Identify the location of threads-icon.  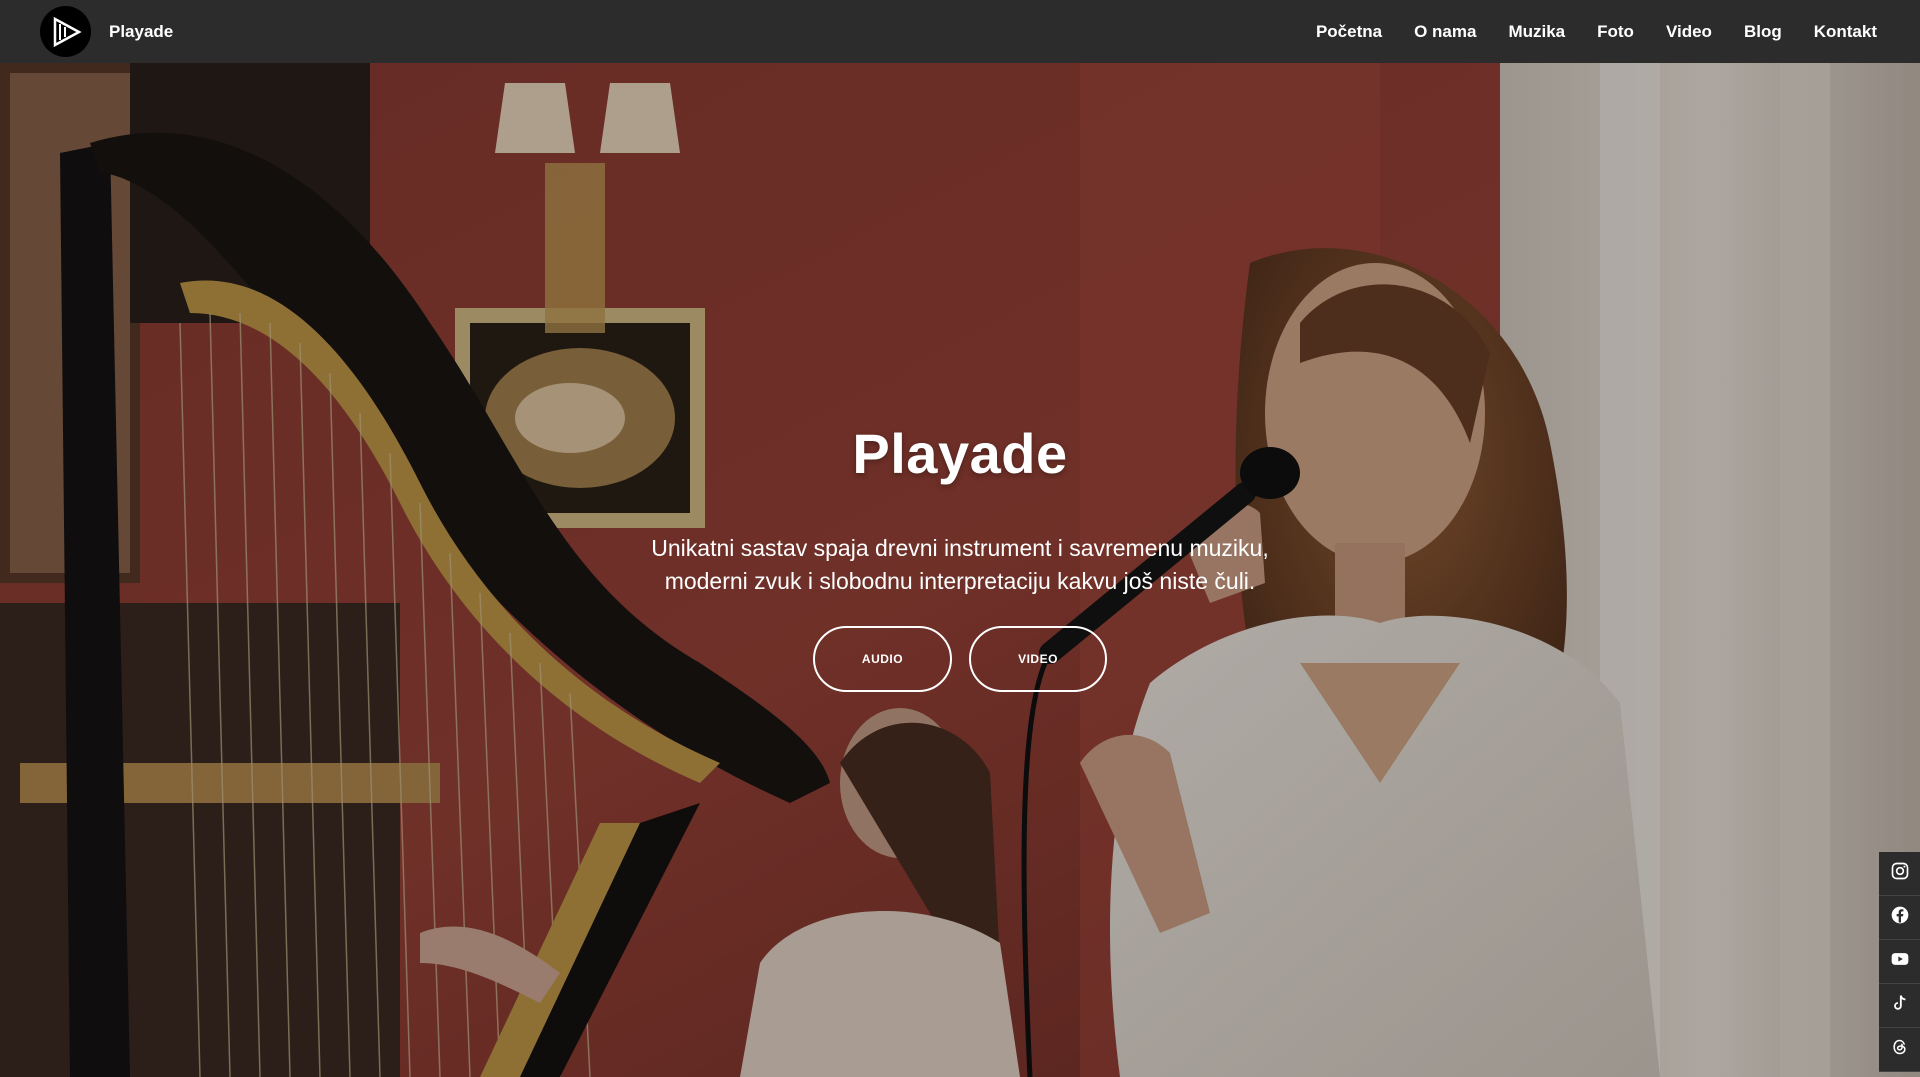
(1900, 1049).